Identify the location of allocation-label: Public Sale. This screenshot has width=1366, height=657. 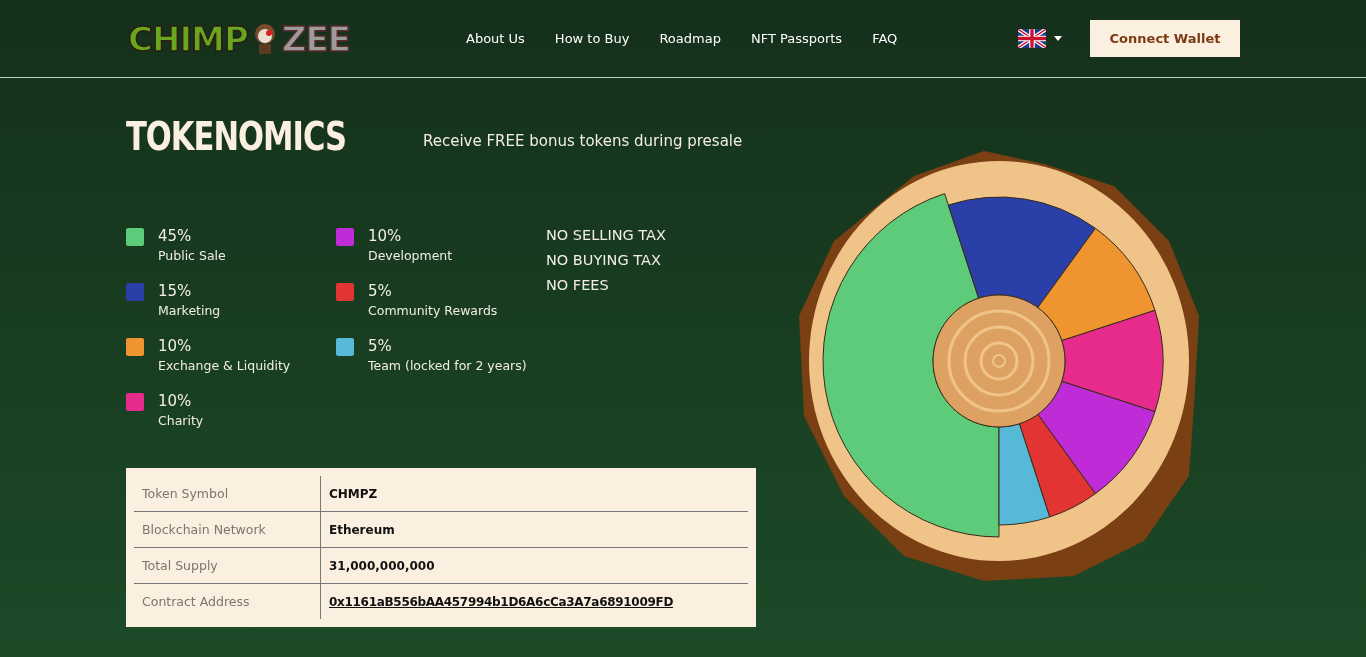
(192, 256).